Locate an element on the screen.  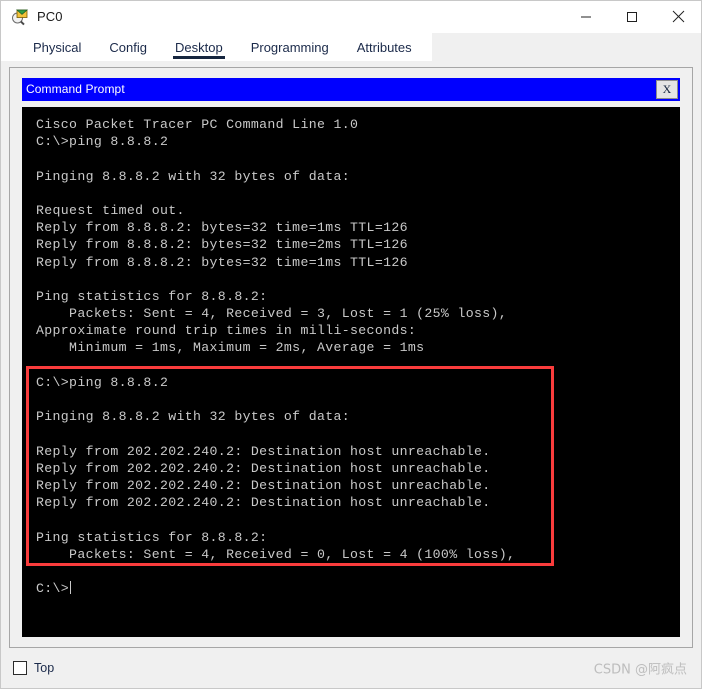
minimize-icon is located at coordinates (586, 16).